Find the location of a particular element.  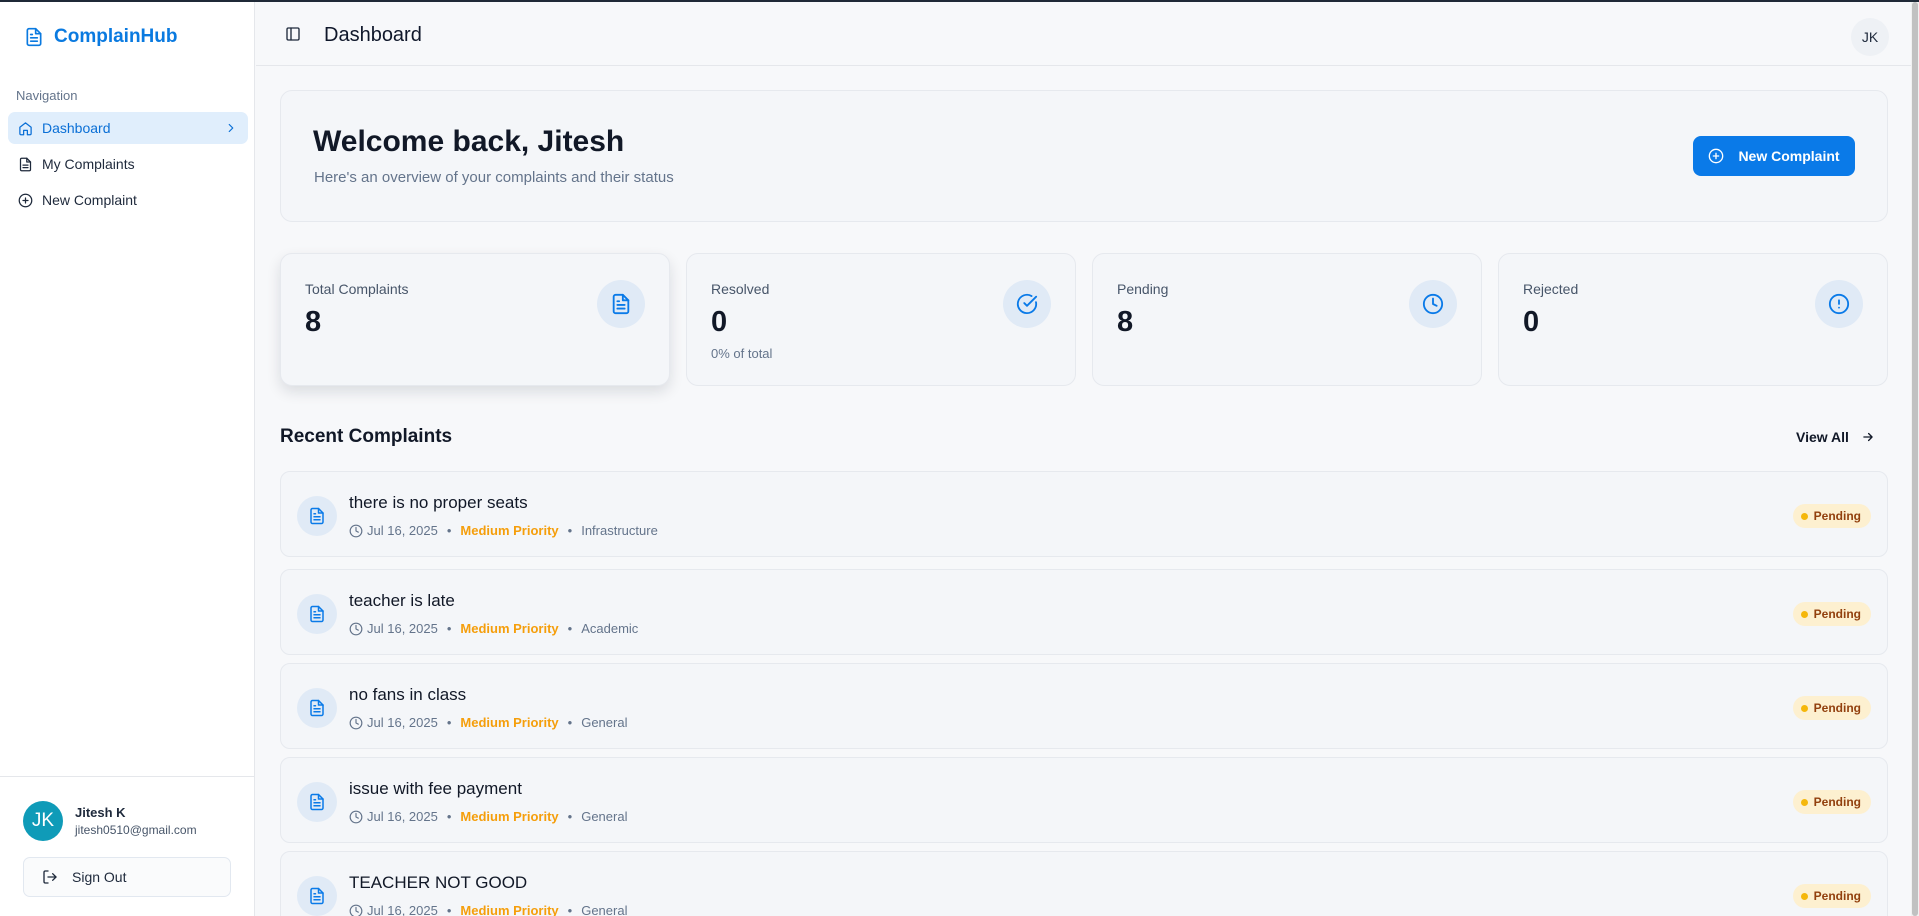

arrow-right-icon is located at coordinates (1868, 437).